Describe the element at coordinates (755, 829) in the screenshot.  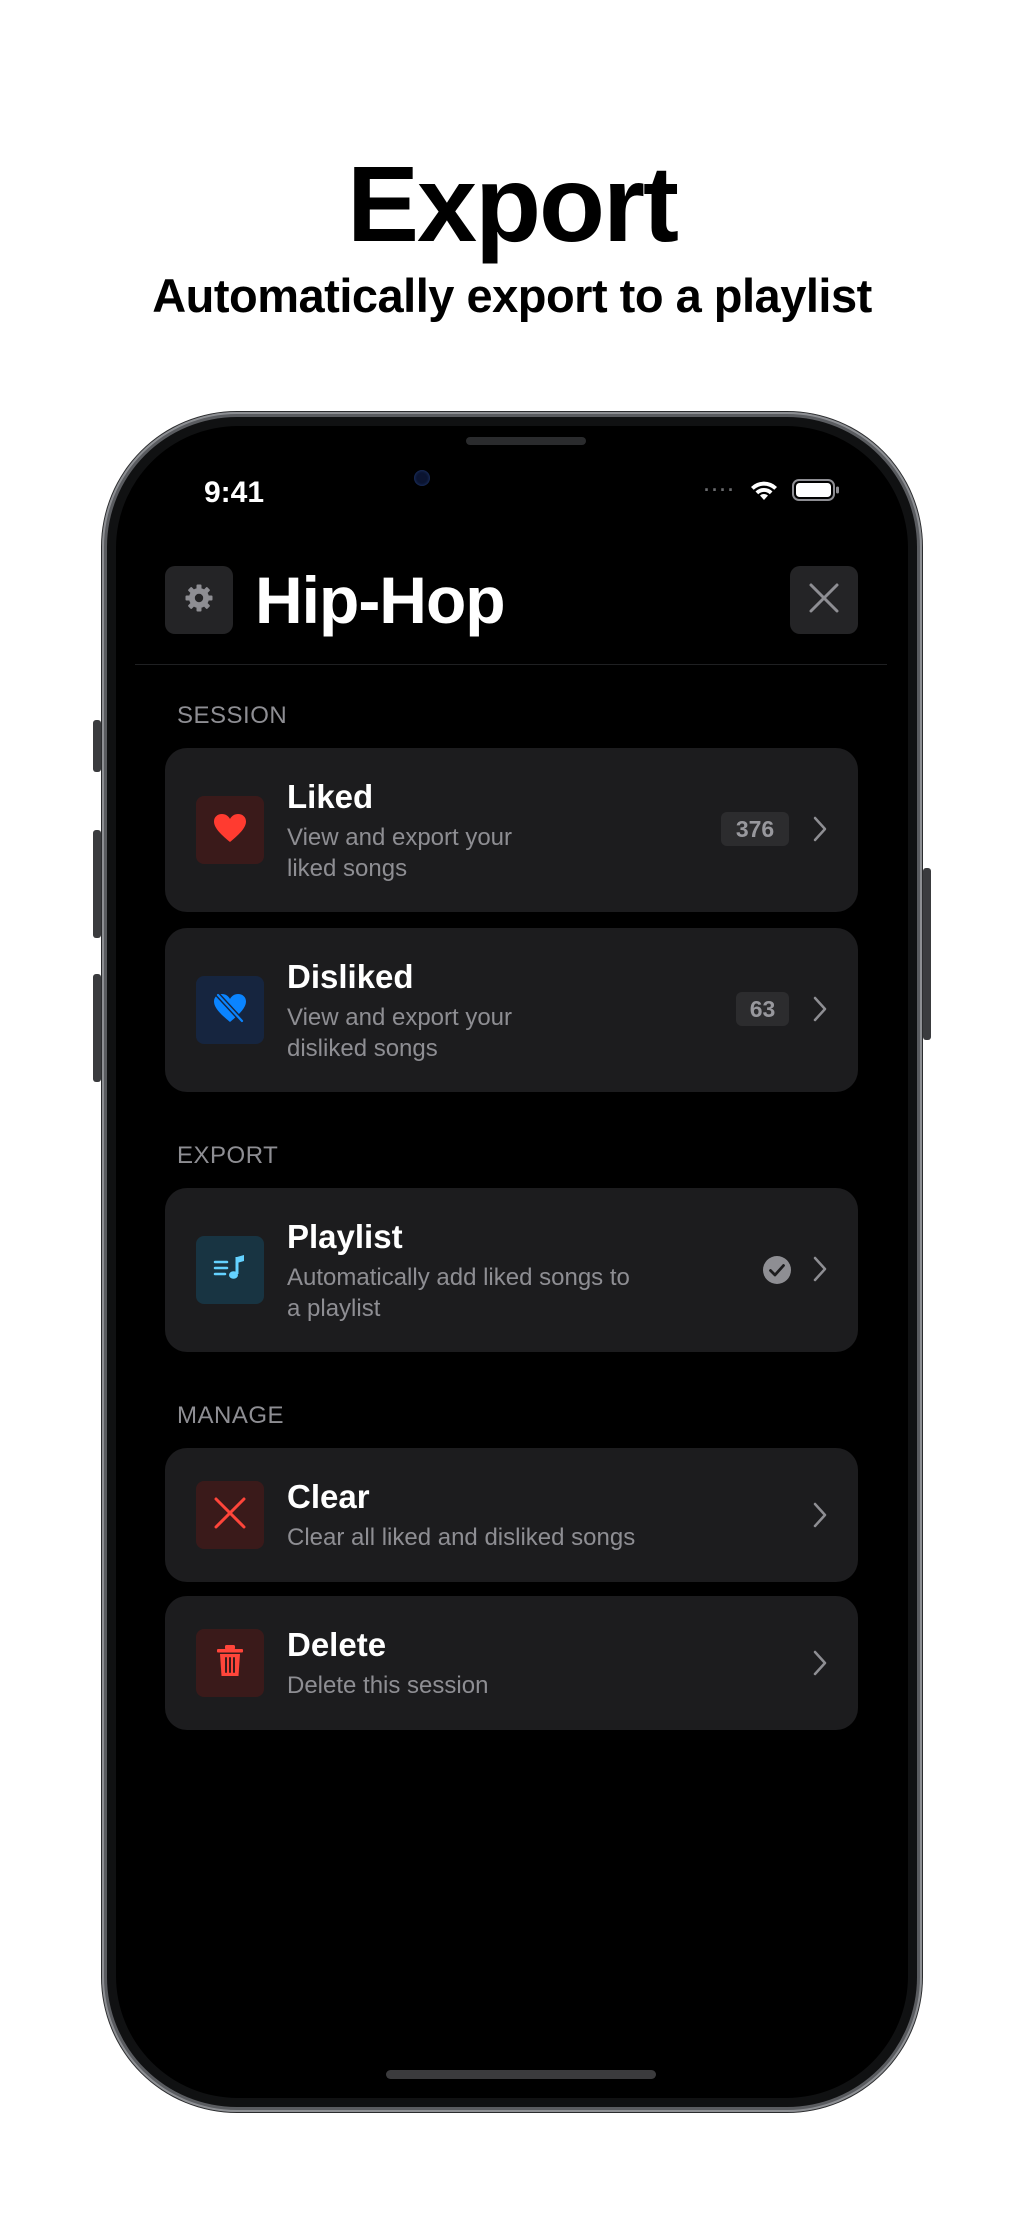
I see `liked-count-badge: 376` at that location.